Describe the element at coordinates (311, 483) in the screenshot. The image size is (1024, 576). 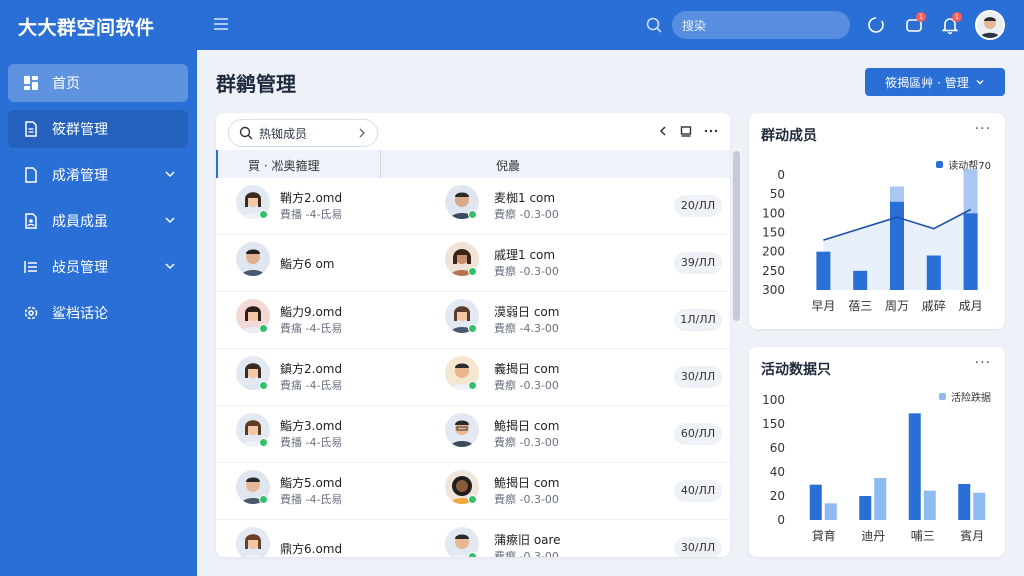
I see `member-name: 鮨方5.omd` at that location.